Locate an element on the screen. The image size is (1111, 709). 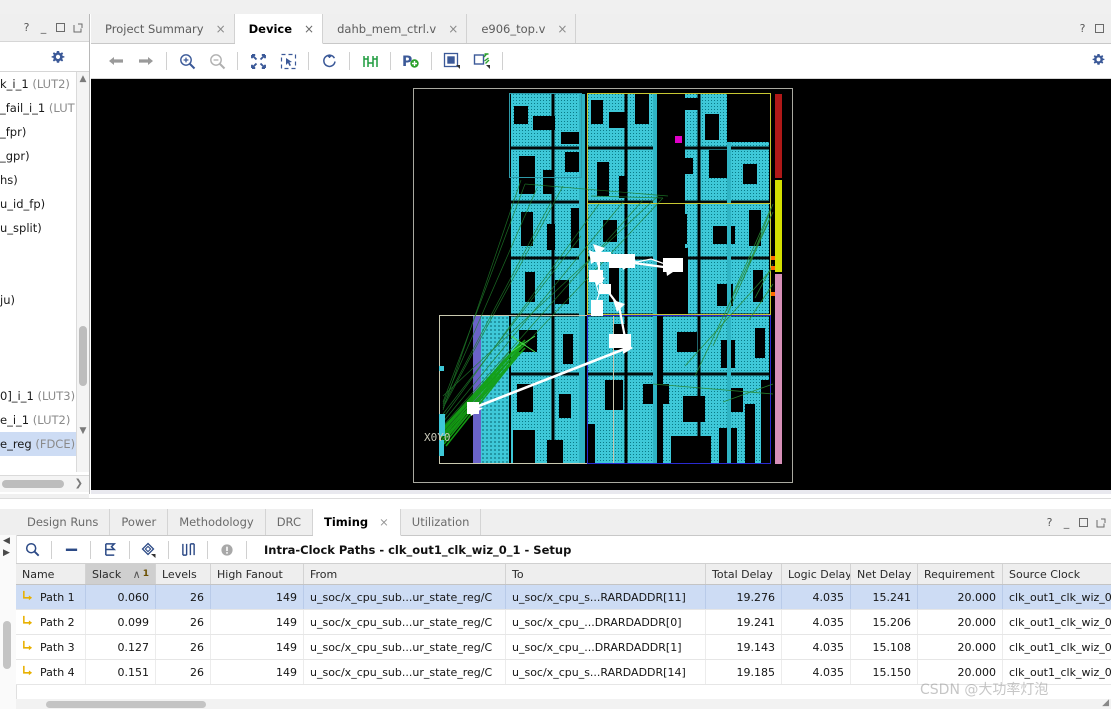
bottom-tab-drc: DRC is located at coordinates (290, 522).